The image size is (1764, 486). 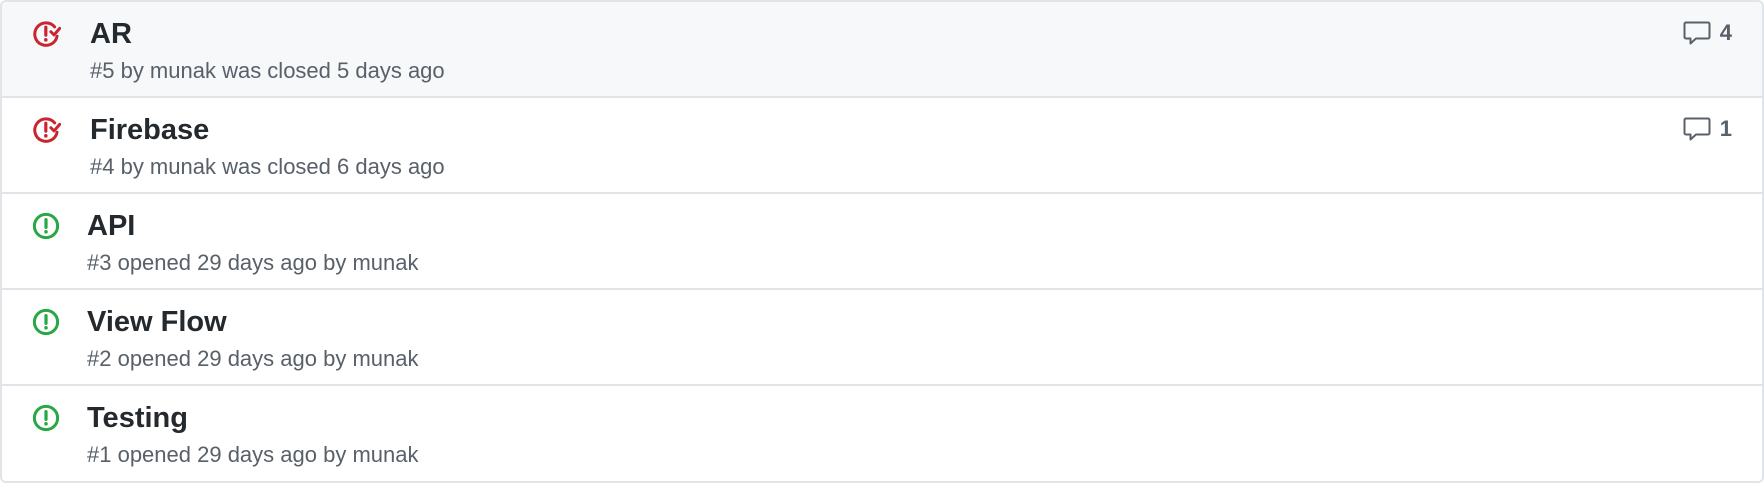 I want to click on comments-link: 1, so click(x=1707, y=129).